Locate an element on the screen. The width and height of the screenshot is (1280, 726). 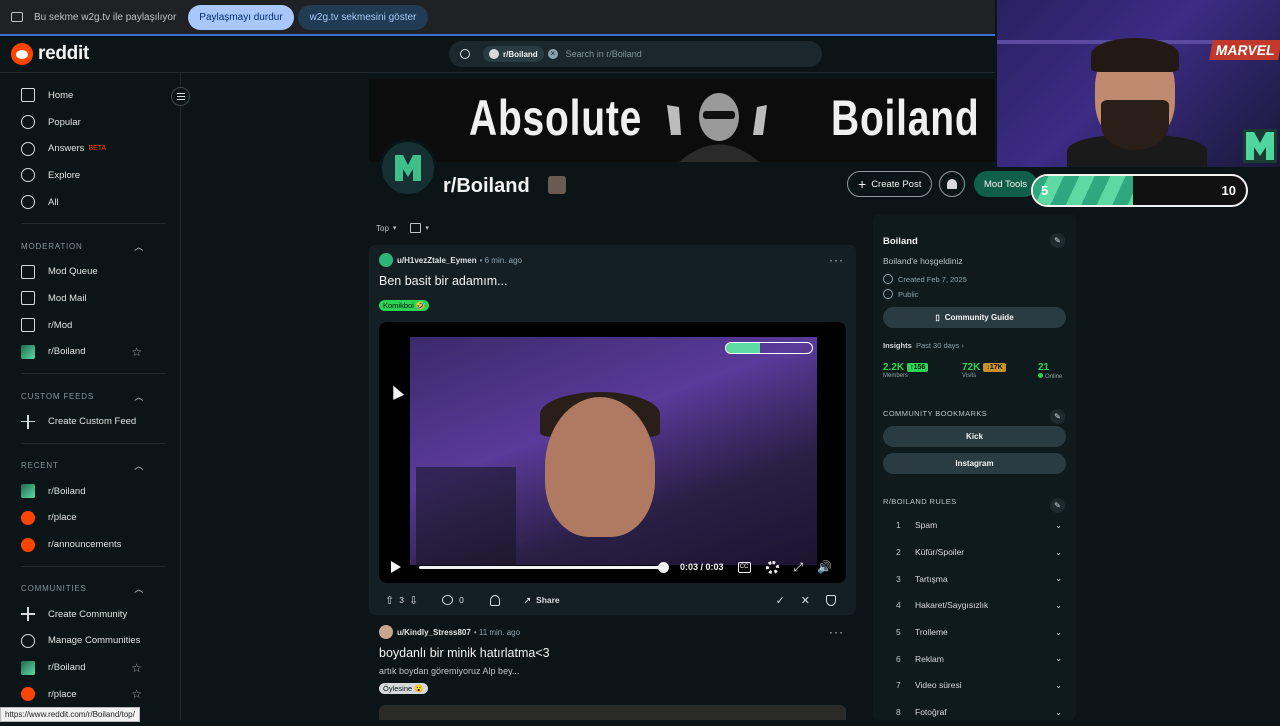
sidebar-item-label: r/Mod is located at coordinates (60, 325).